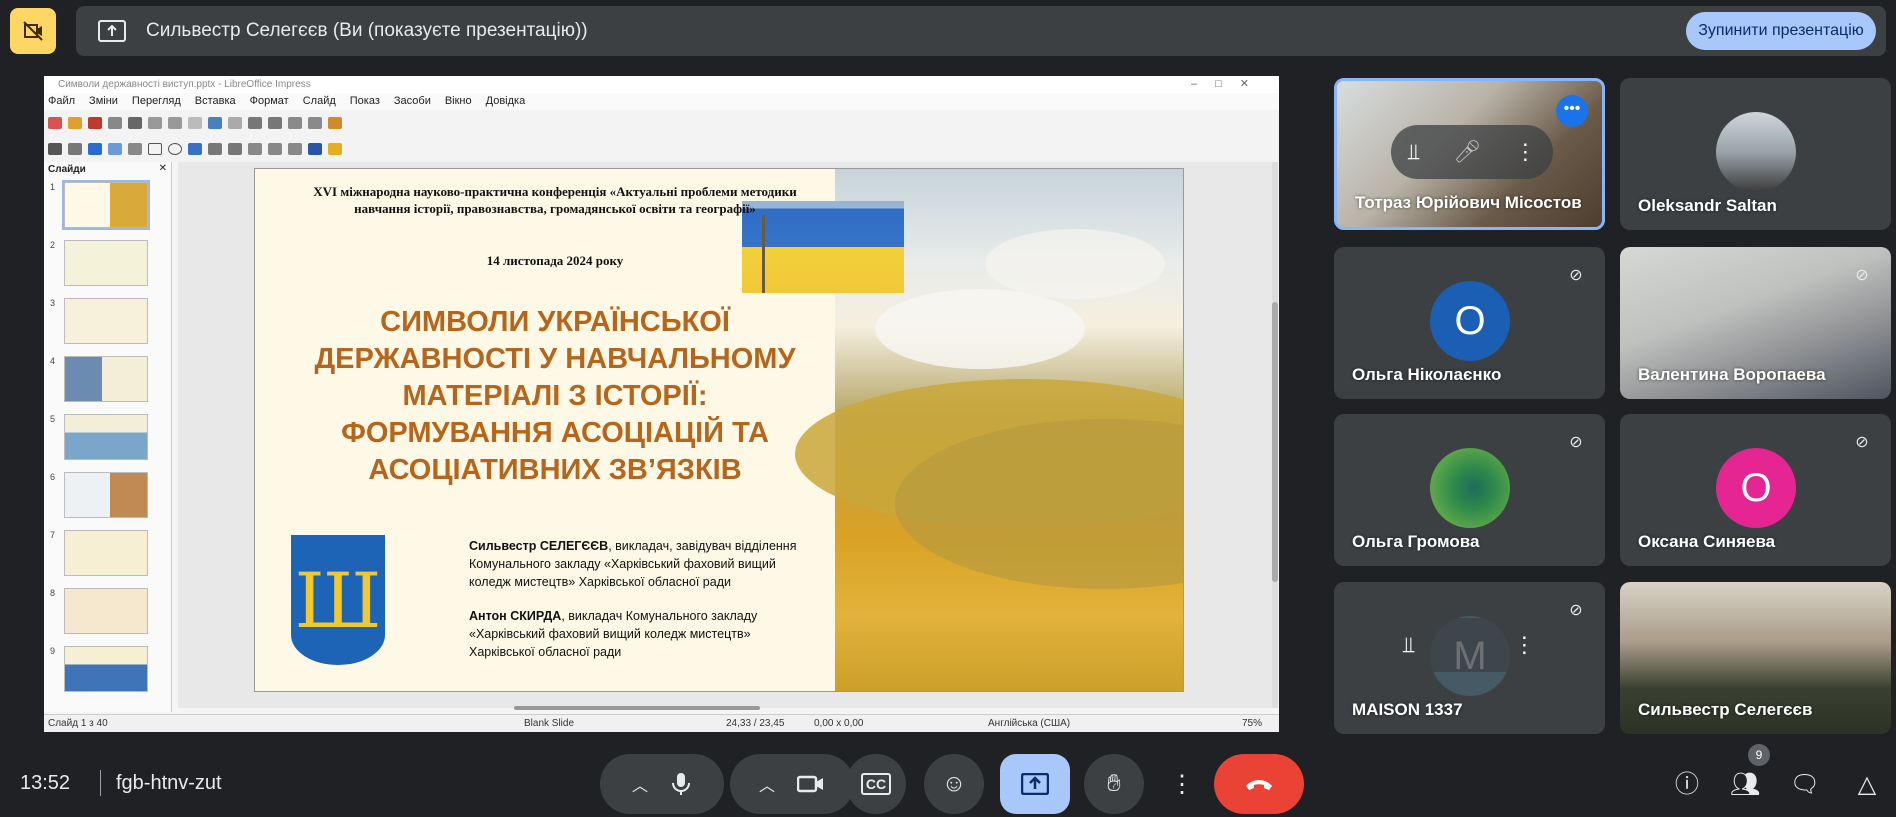 This screenshot has height=817, width=1896. What do you see at coordinates (195, 149) in the screenshot?
I see `arrow-icon` at bounding box center [195, 149].